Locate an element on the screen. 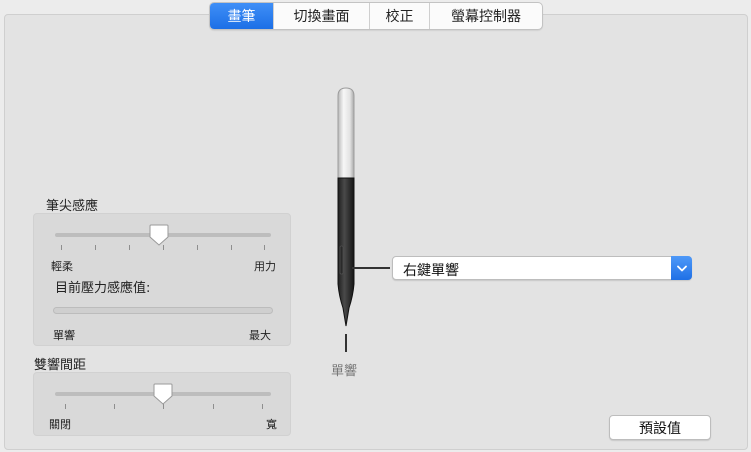 The width and height of the screenshot is (751, 452). tip-function-label: 單響 is located at coordinates (344, 371).